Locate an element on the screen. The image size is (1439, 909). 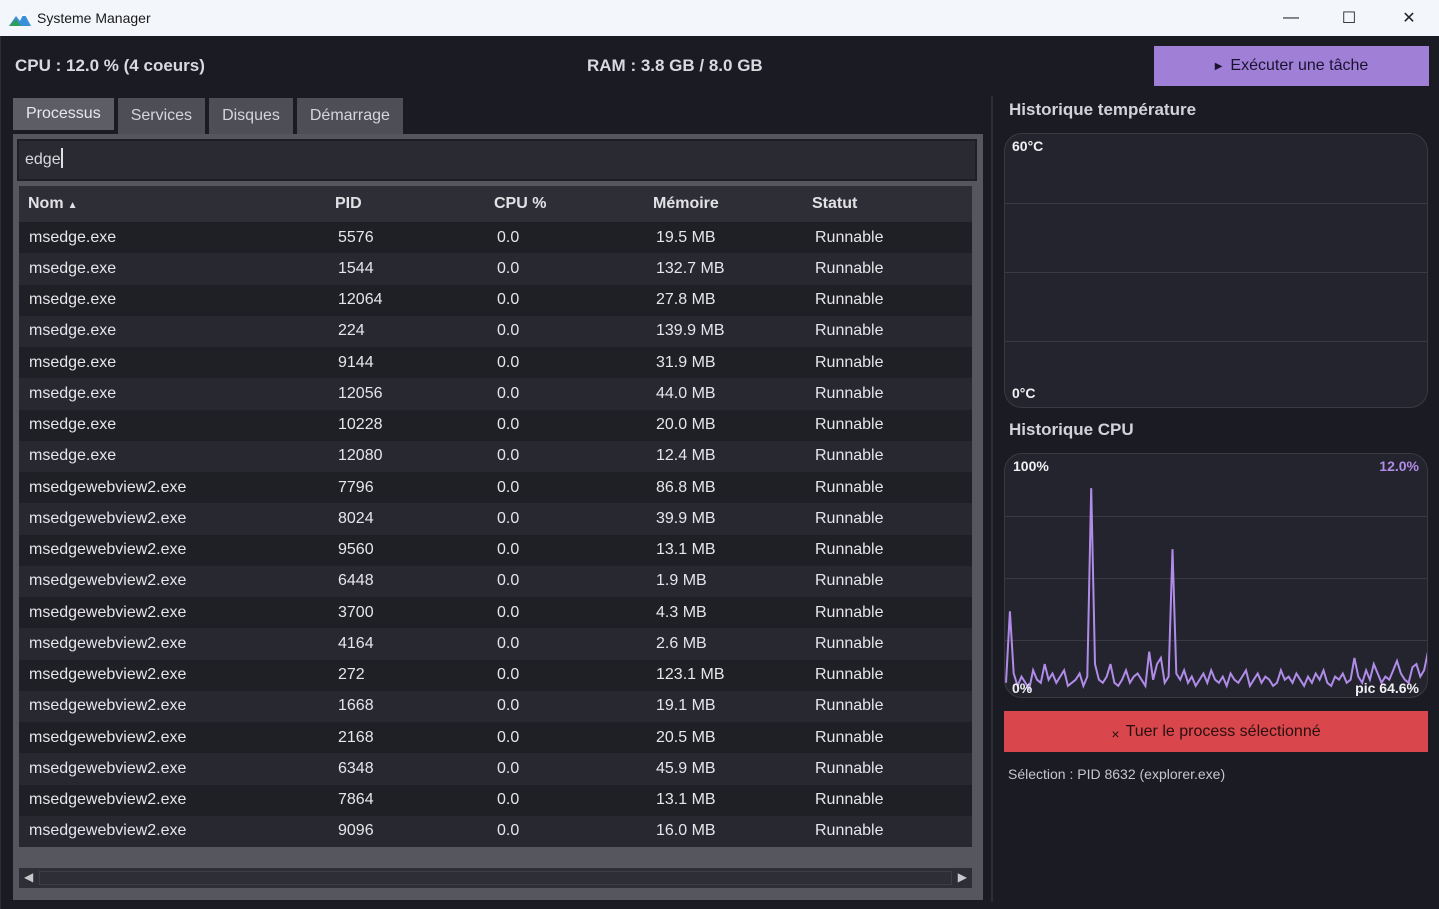
column-header-memoire: Mémoire is located at coordinates (732, 204).